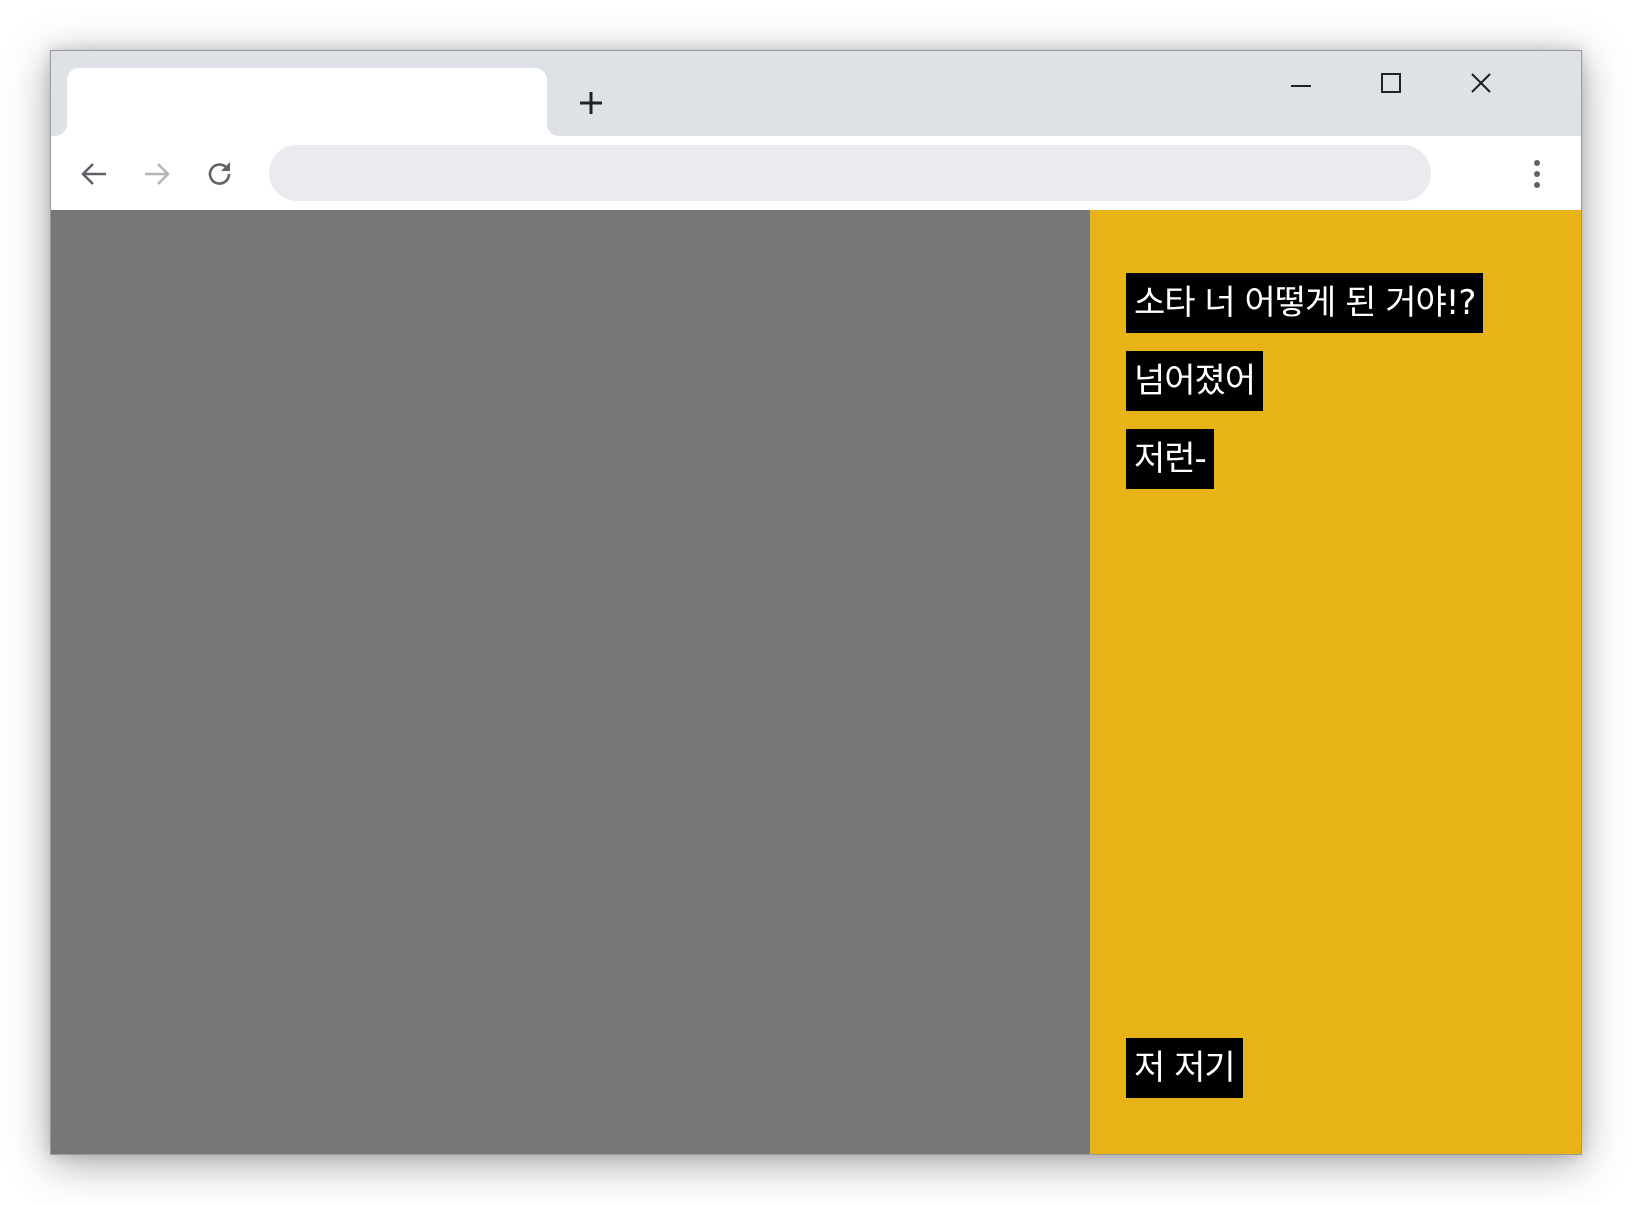  What do you see at coordinates (1195, 381) in the screenshot?
I see `subtitle-line: 넘어졌어` at bounding box center [1195, 381].